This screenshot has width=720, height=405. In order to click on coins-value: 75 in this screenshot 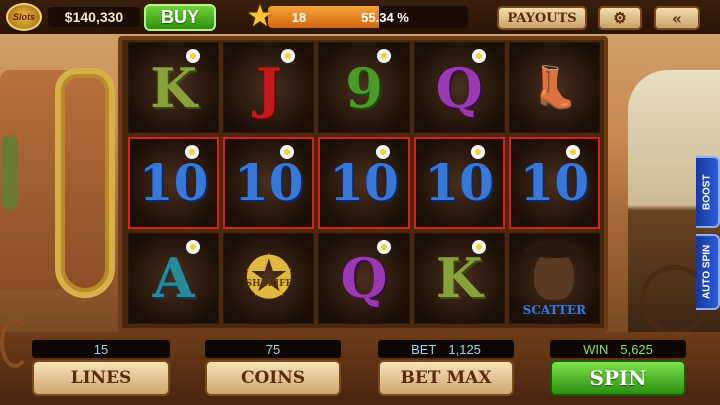, I will do `click(273, 349)`.